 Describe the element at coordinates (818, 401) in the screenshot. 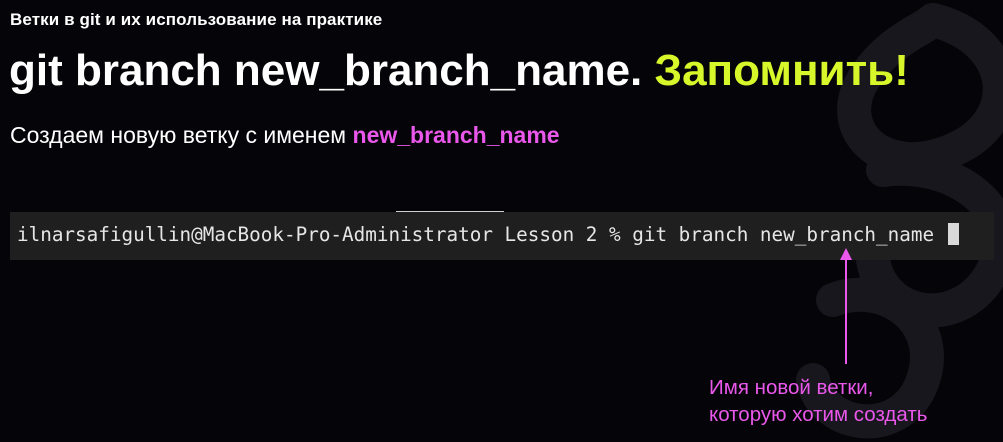

I see `annotation-caption: Имя новой ветки, которую хотим создать` at that location.